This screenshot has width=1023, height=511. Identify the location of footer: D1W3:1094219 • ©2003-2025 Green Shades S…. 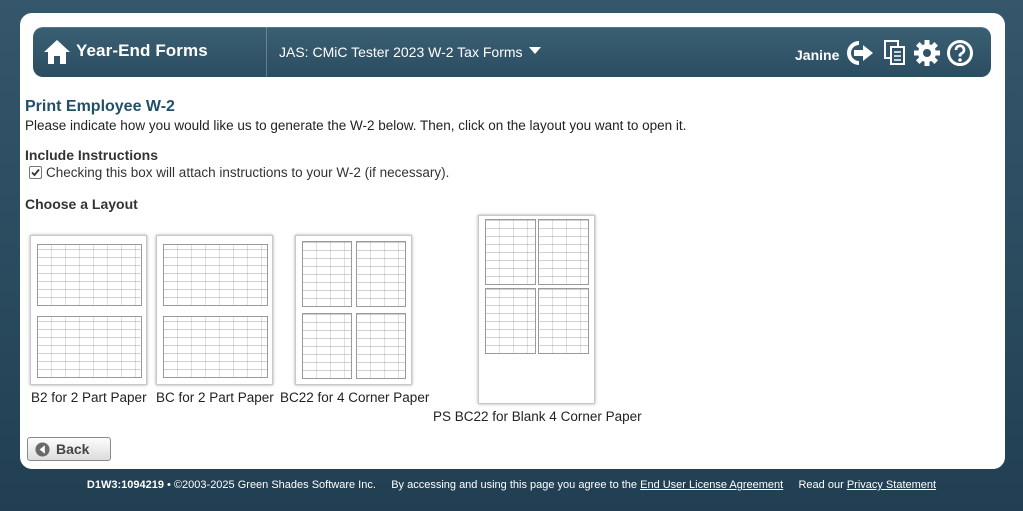
(511, 485).